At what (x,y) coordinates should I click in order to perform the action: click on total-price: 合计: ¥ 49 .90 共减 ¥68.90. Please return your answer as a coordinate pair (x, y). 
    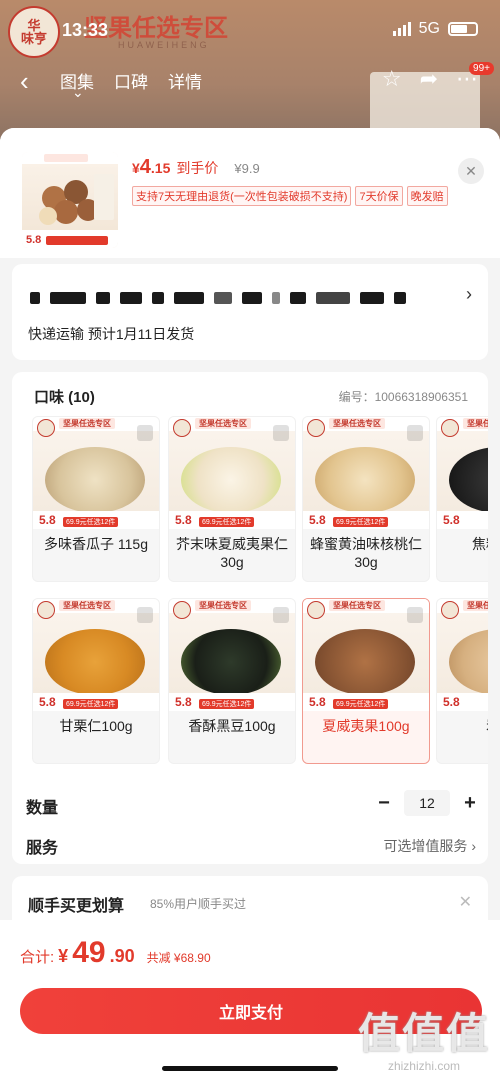
    Looking at the image, I should click on (115, 953).